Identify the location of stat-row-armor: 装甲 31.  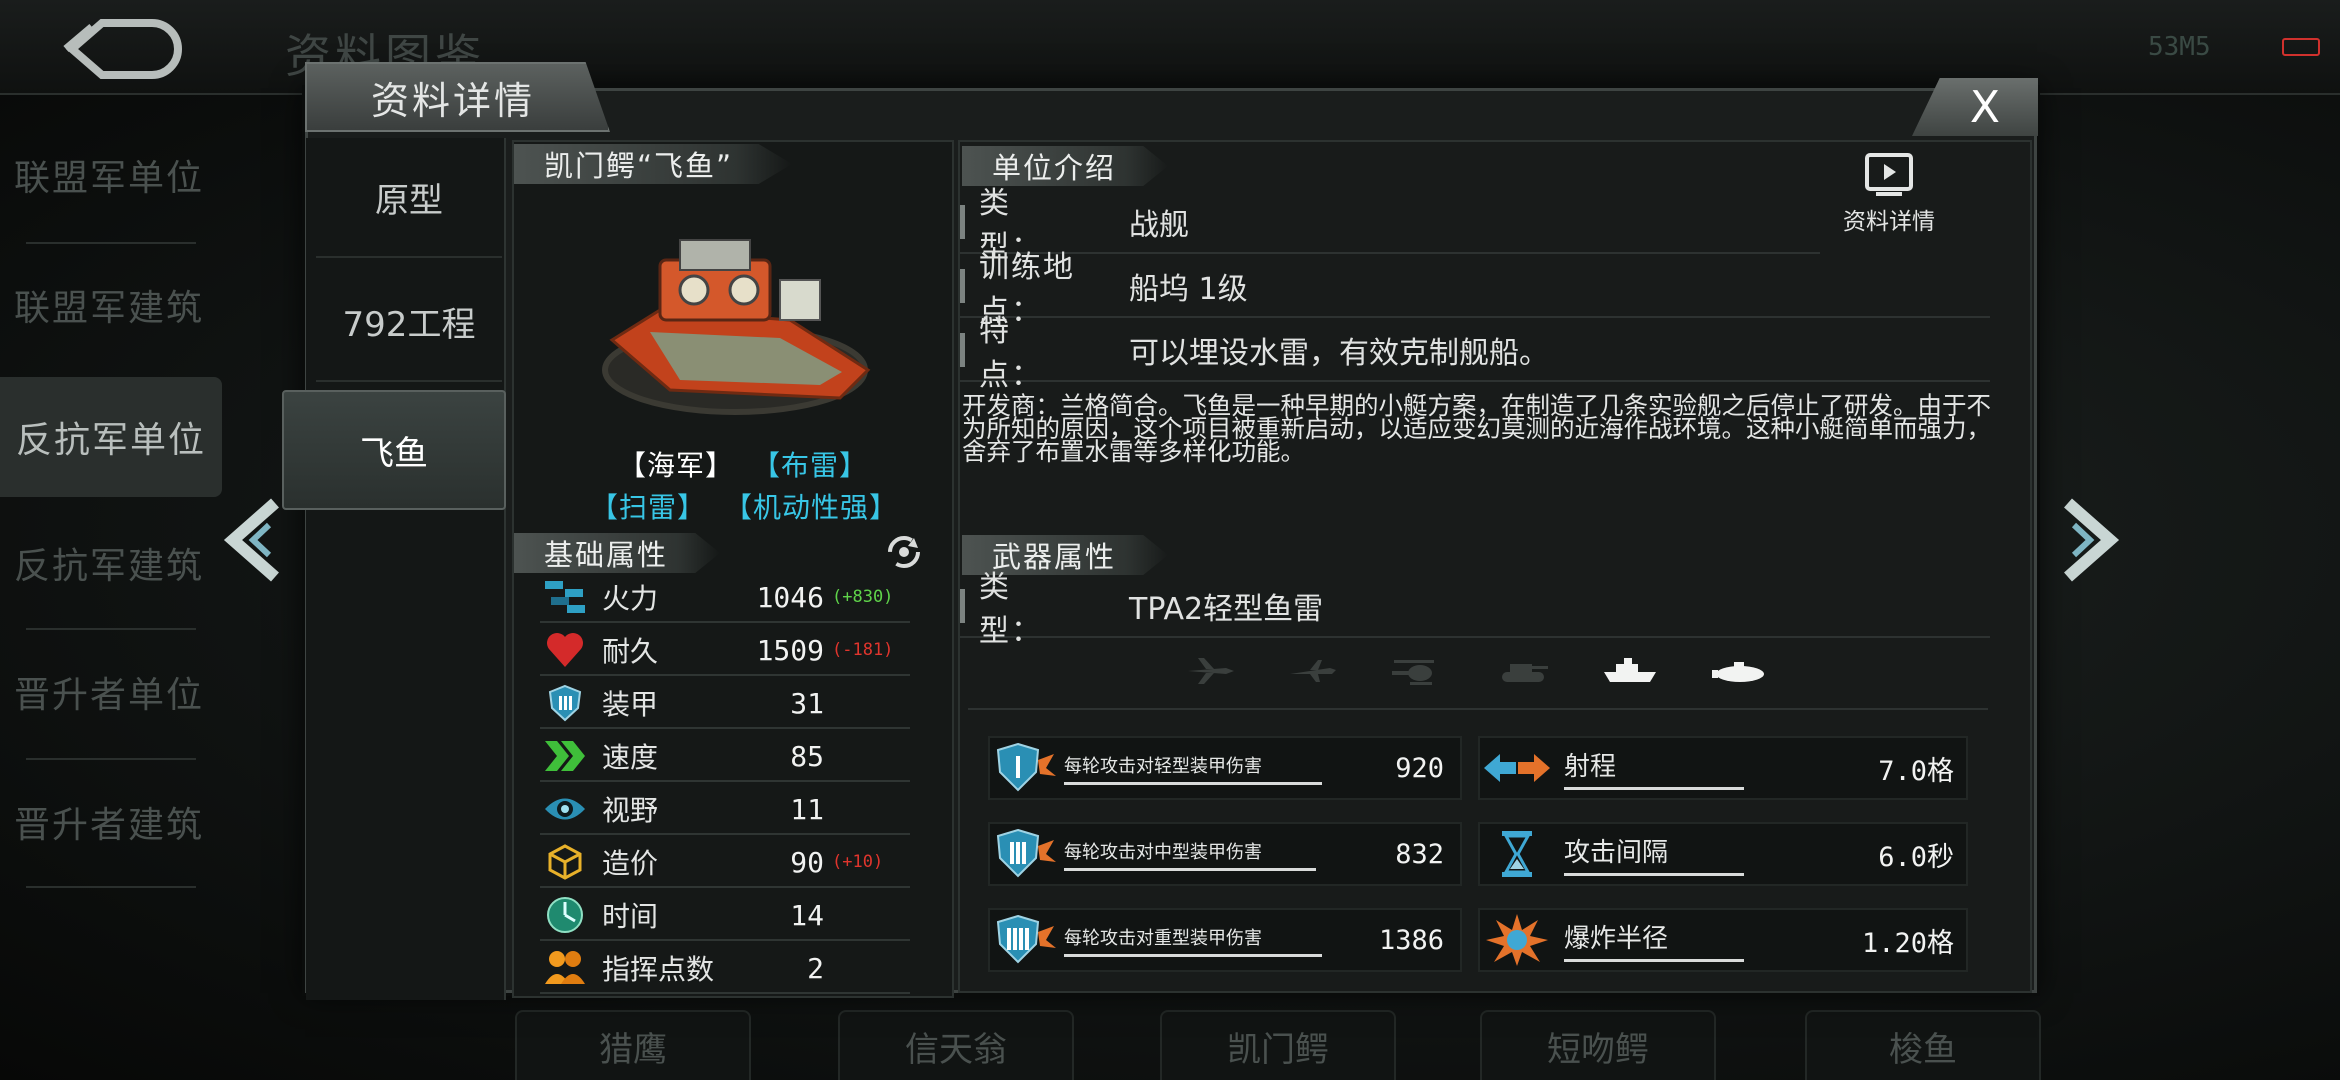
(725, 704).